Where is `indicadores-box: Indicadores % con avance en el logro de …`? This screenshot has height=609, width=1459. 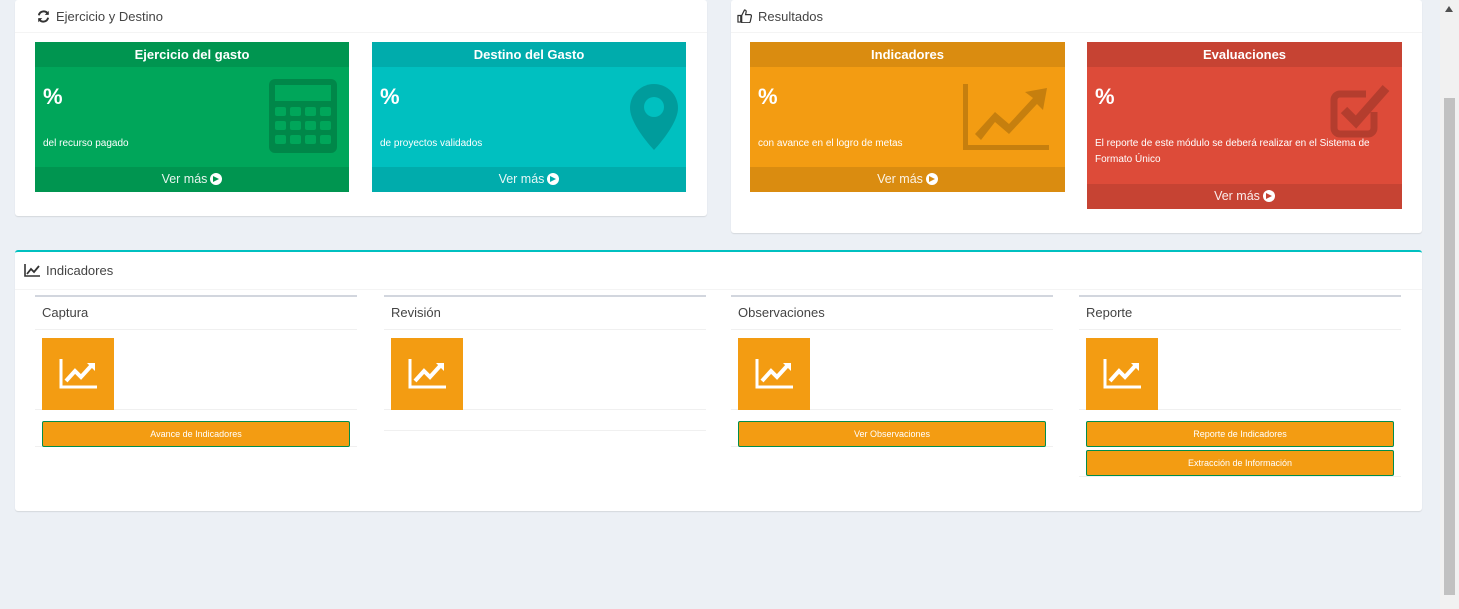 indicadores-box: Indicadores % con avance en el logro de … is located at coordinates (907, 117).